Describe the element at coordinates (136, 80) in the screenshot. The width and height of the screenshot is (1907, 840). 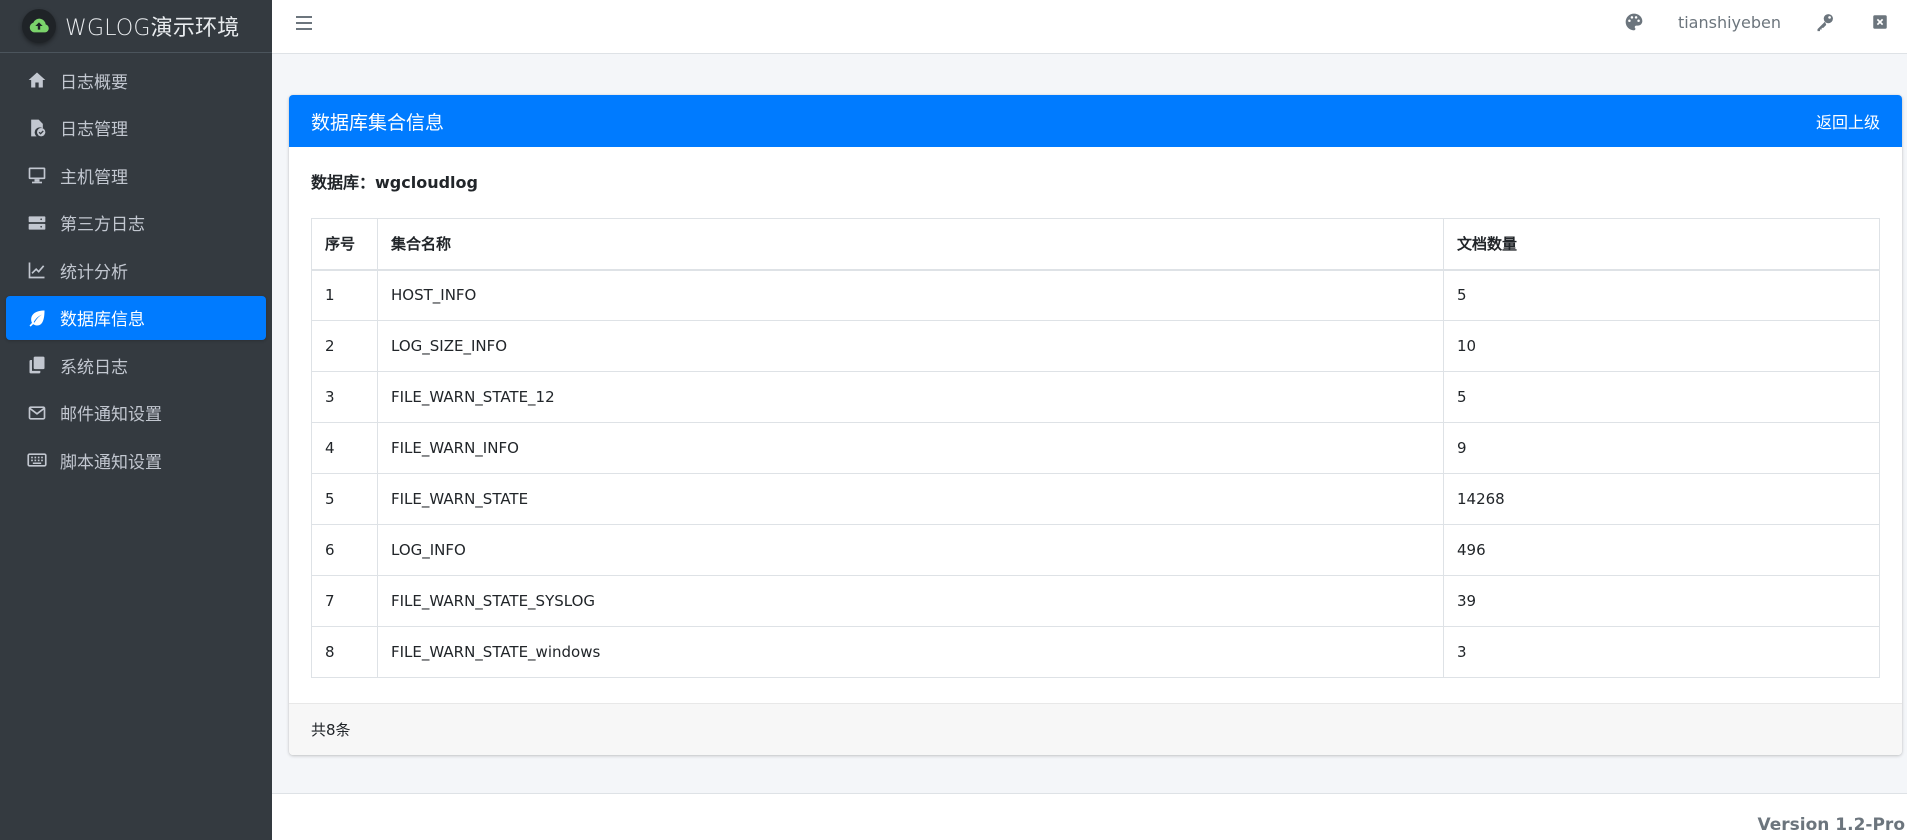
I see `sidebar-item-overview: 日志概要` at that location.